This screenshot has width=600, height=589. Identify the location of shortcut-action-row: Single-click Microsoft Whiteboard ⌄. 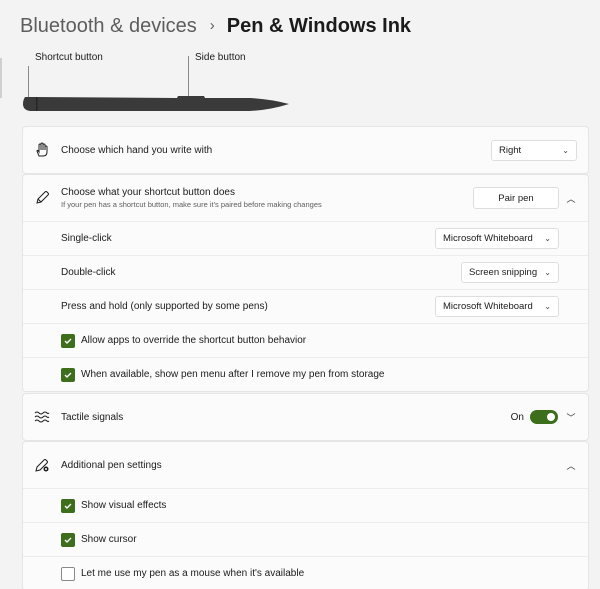
(305, 238).